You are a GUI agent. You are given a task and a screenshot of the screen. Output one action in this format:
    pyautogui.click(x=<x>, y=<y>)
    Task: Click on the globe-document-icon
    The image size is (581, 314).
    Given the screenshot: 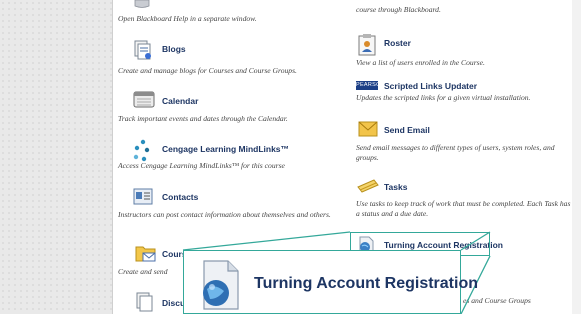 What is the action you would take?
    pyautogui.click(x=221, y=285)
    